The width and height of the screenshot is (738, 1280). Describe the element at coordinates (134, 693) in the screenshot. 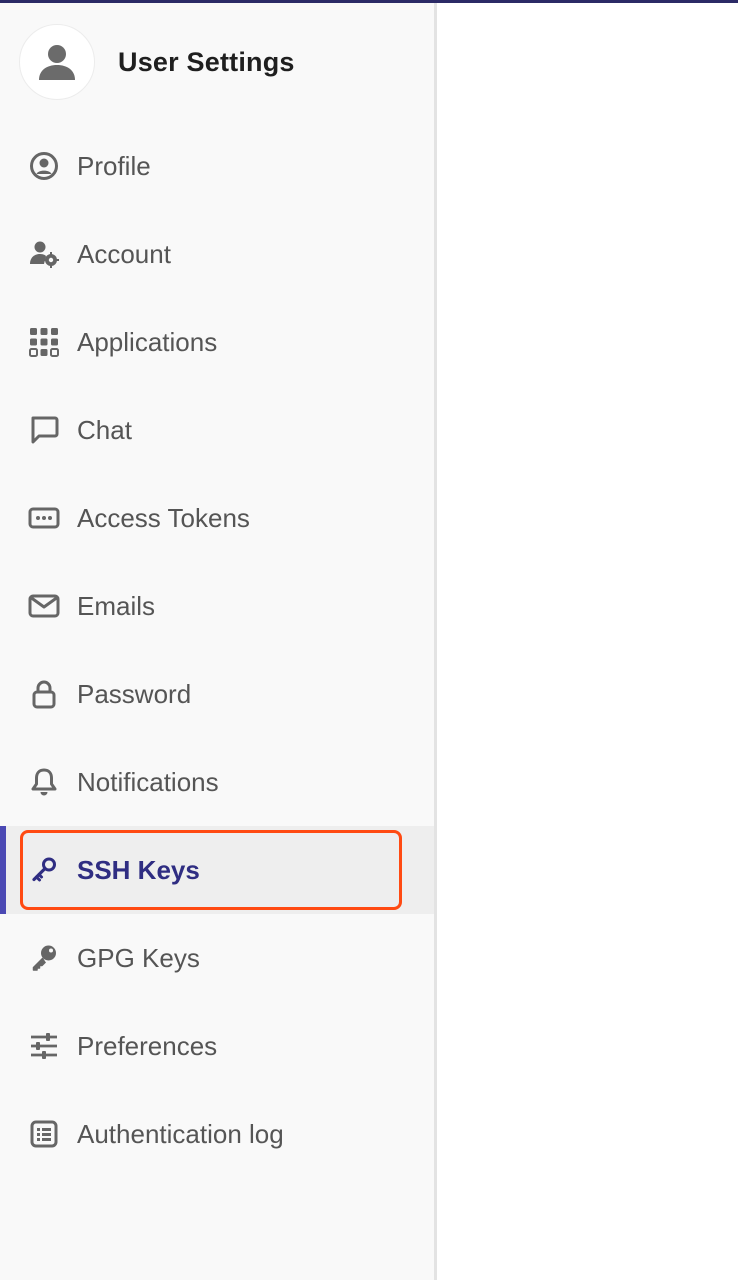

I see `sidebar-item-label: Password` at that location.